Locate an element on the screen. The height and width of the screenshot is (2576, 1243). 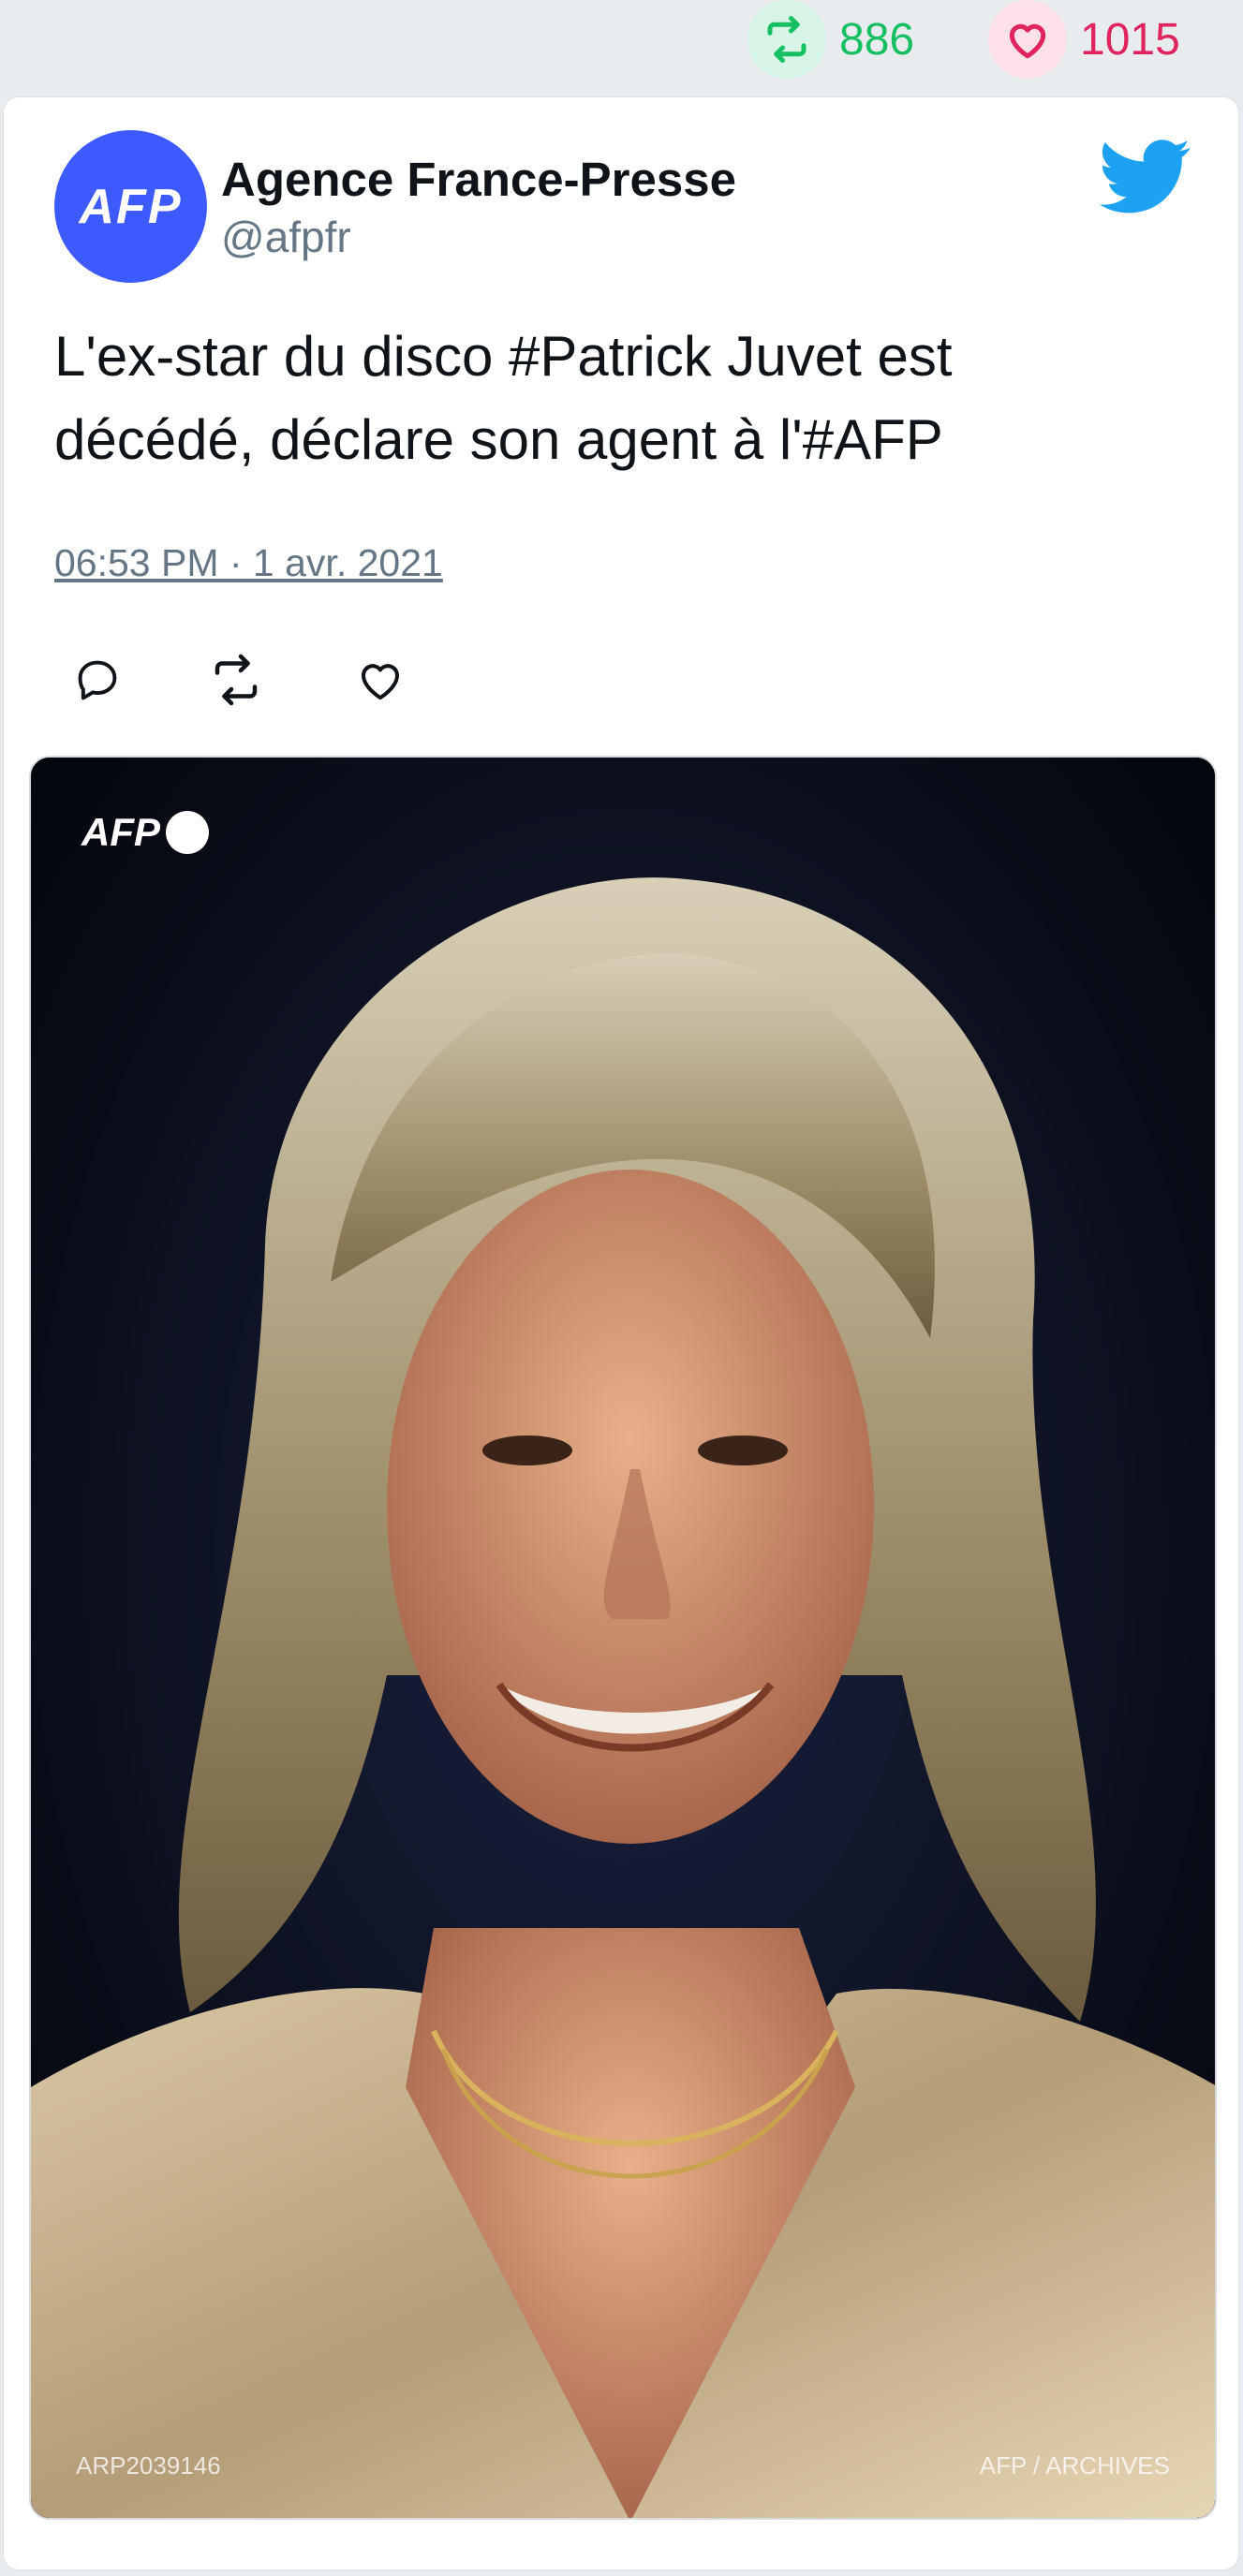
author-name: Agence France-Presse is located at coordinates (479, 179).